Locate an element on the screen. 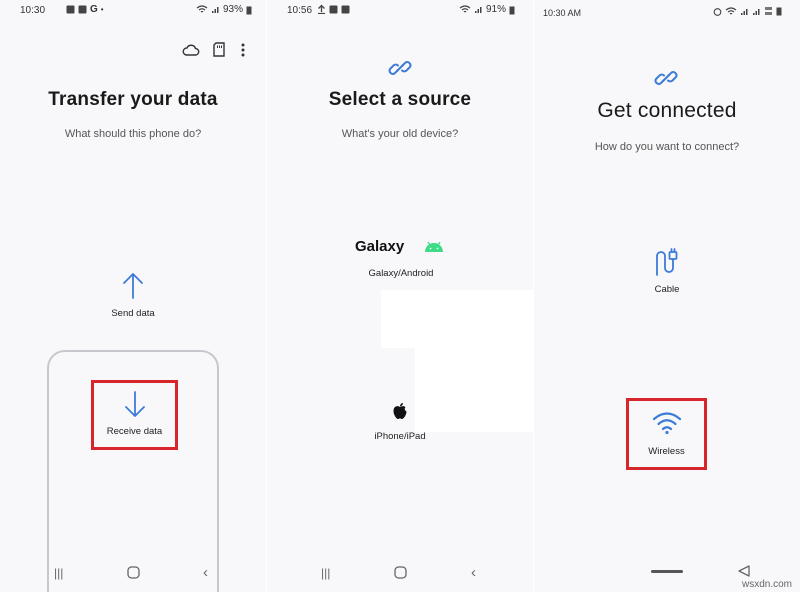  android-icon is located at coordinates (434, 246).